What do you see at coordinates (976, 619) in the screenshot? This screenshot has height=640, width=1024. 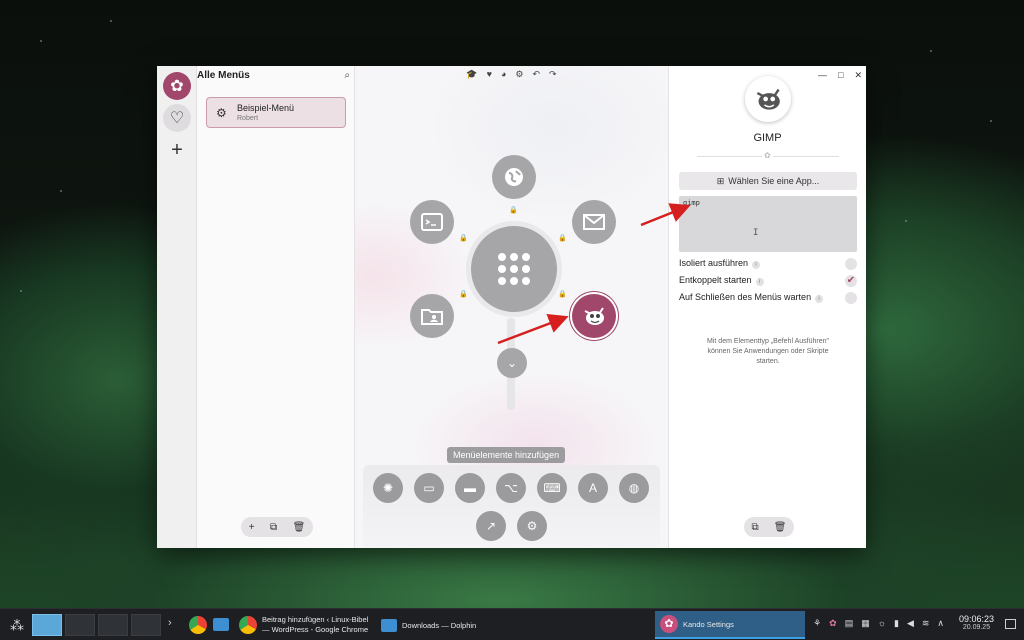 I see `clock-time: 09:06:23` at bounding box center [976, 619].